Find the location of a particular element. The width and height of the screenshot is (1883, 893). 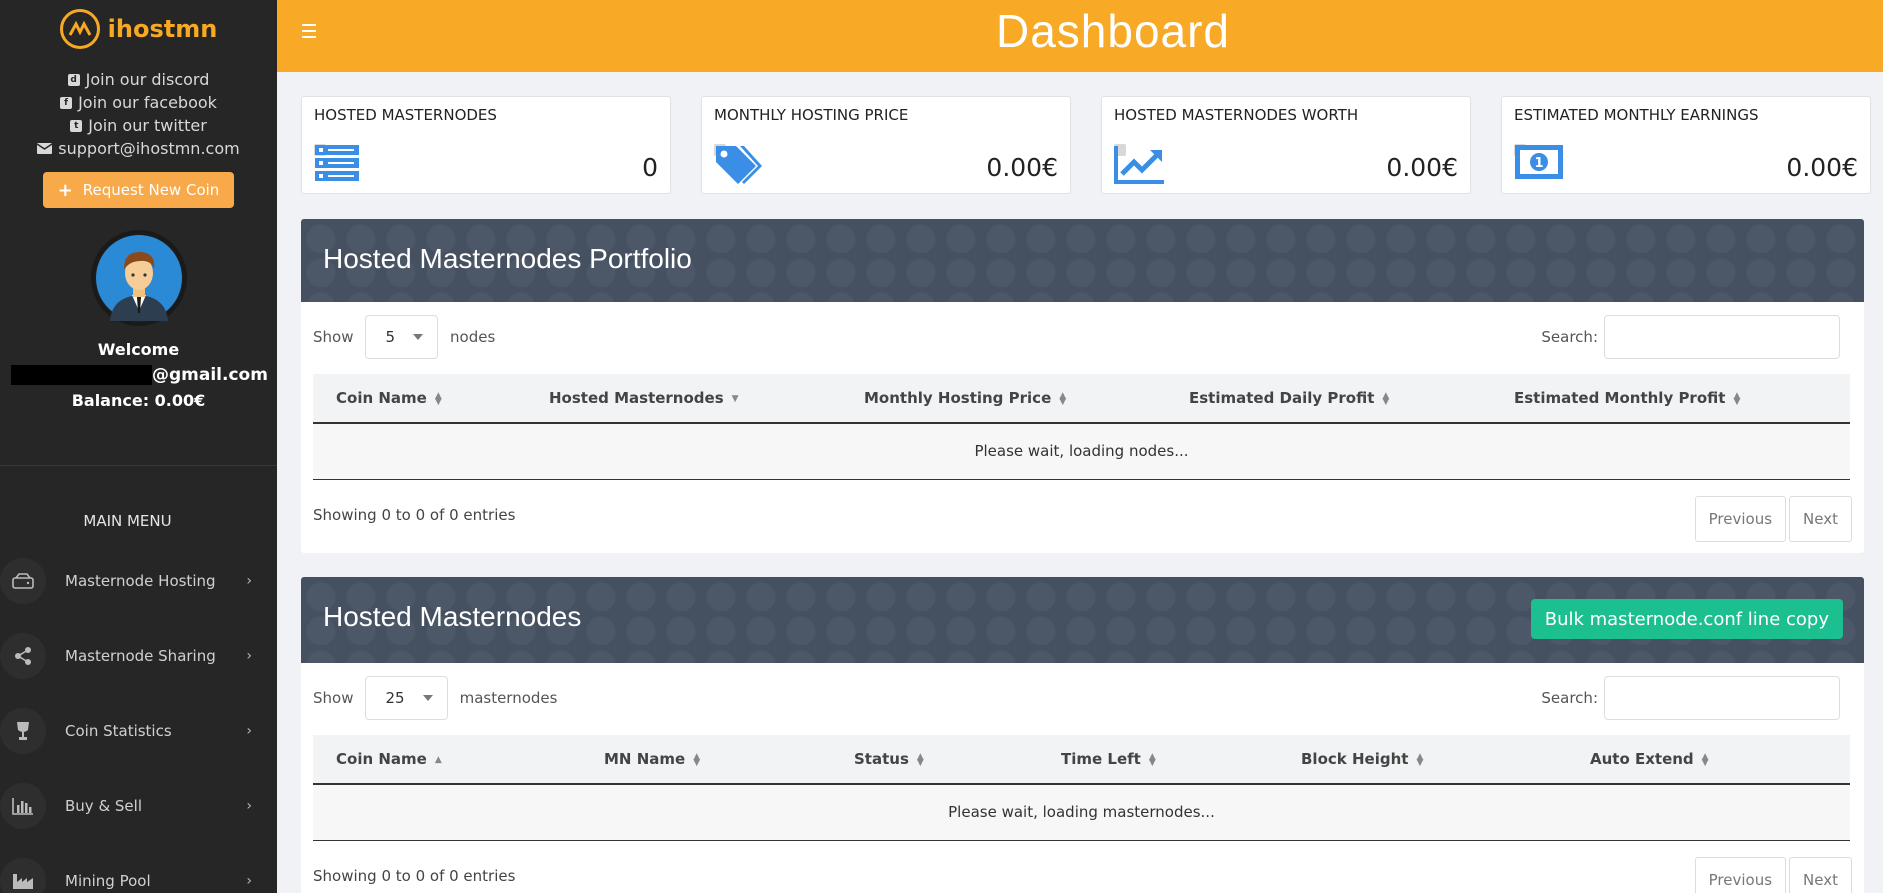

page-size-control: Show 5 nodes is located at coordinates (404, 337).